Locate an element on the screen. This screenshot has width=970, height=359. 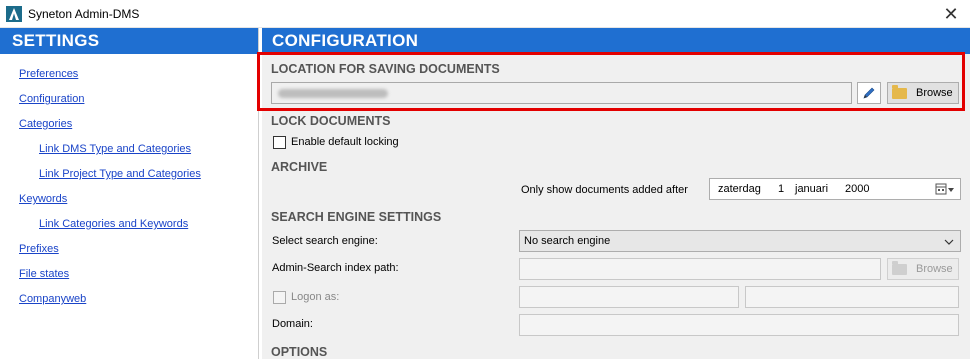
search-section-title: SEARCH ENGINE SETTINGS is located at coordinates (356, 217).